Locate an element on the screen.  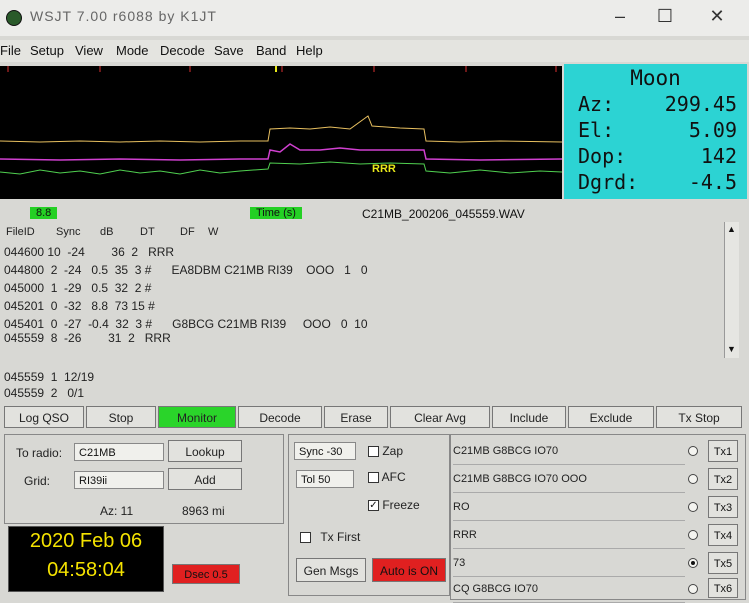
menu-decode: Decode is located at coordinates (182, 50).